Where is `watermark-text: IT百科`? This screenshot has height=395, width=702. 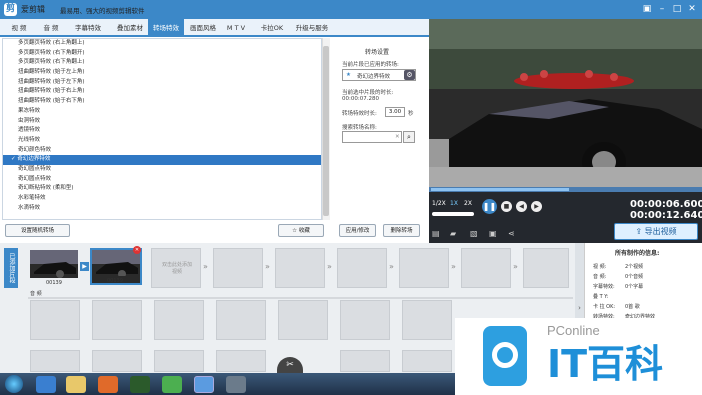 watermark-text: IT百科 is located at coordinates (605, 364).